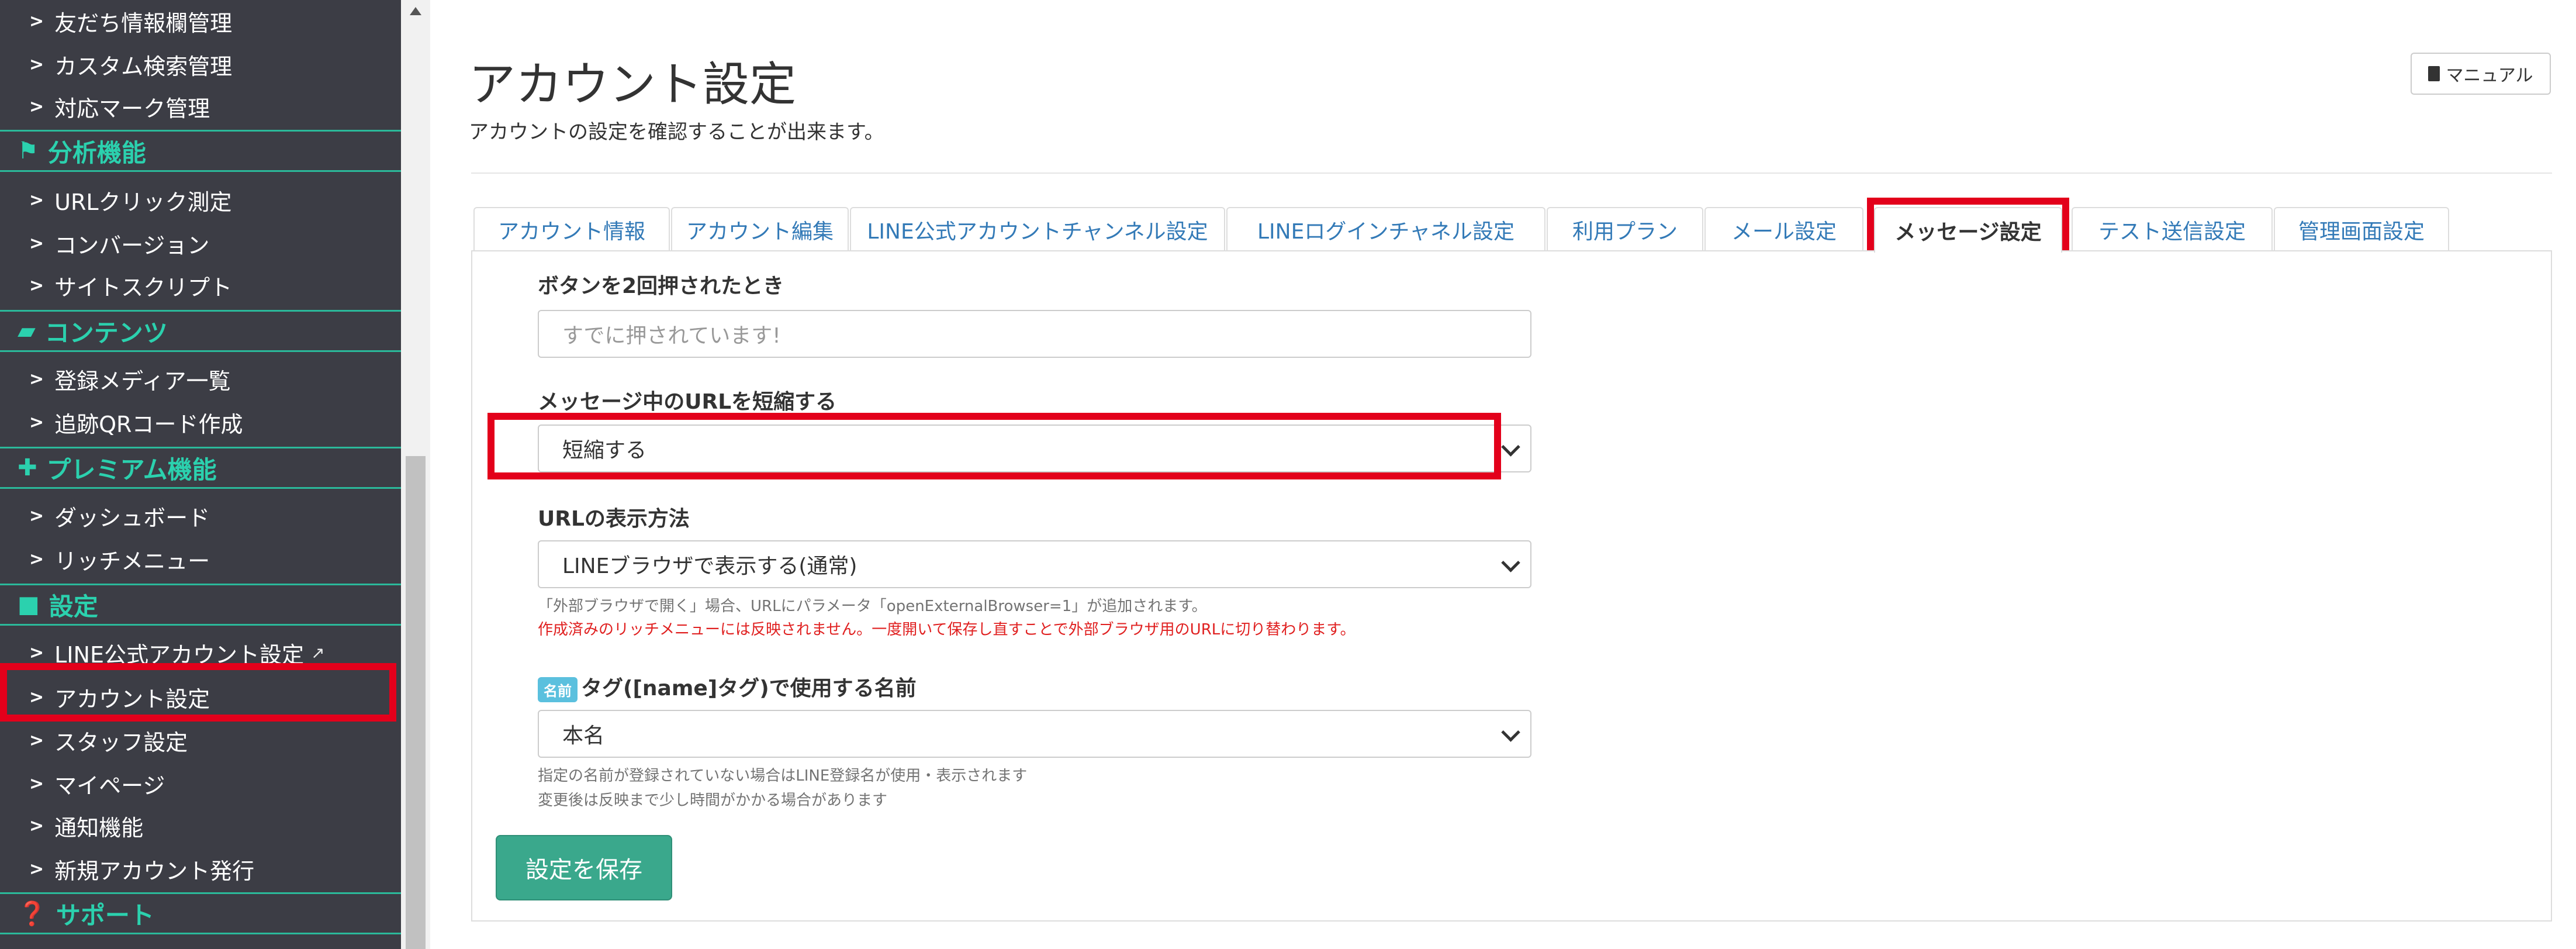 The width and height of the screenshot is (2576, 949). What do you see at coordinates (121, 742) in the screenshot?
I see `sidebar-item-label: スタッフ設定` at bounding box center [121, 742].